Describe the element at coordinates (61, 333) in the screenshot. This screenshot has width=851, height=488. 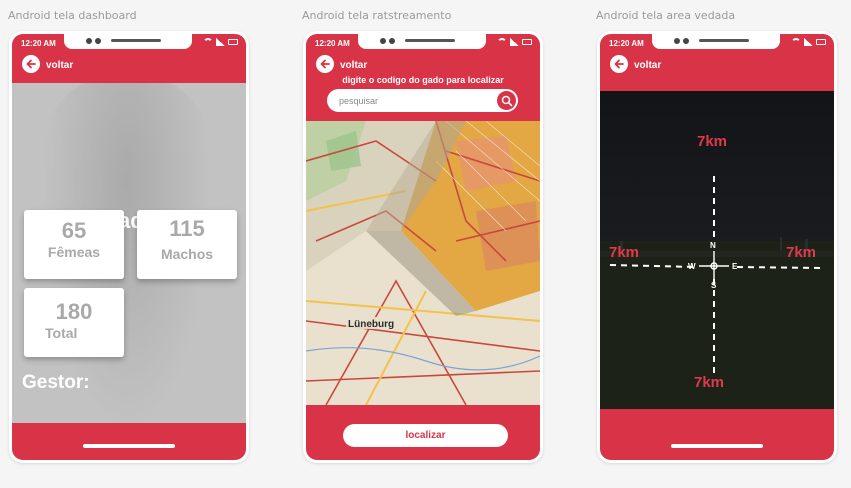
I see `stat-label: Total` at that location.